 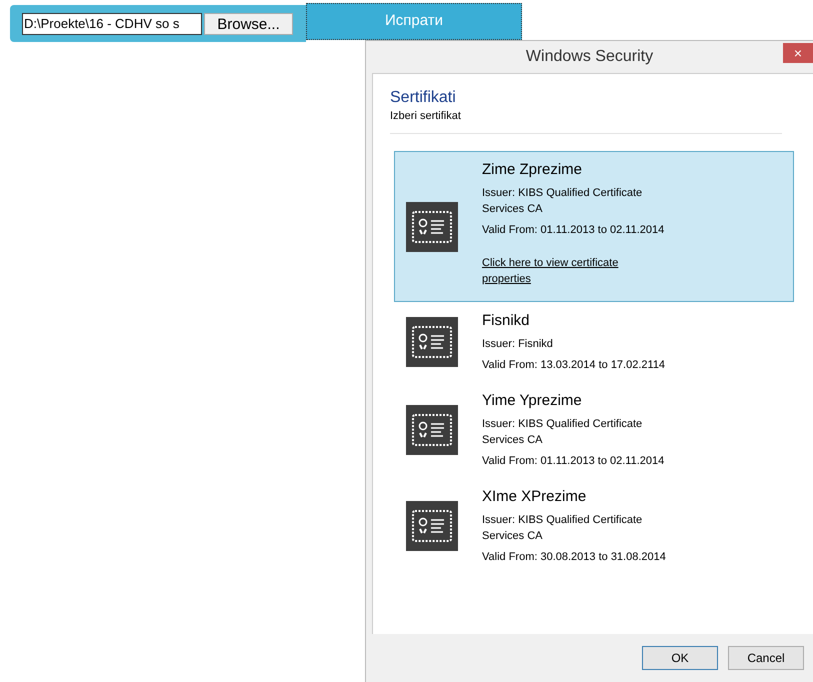 What do you see at coordinates (112, 23) in the screenshot?
I see `file-path-field: D:\Proekte\16 - CDHV so s` at bounding box center [112, 23].